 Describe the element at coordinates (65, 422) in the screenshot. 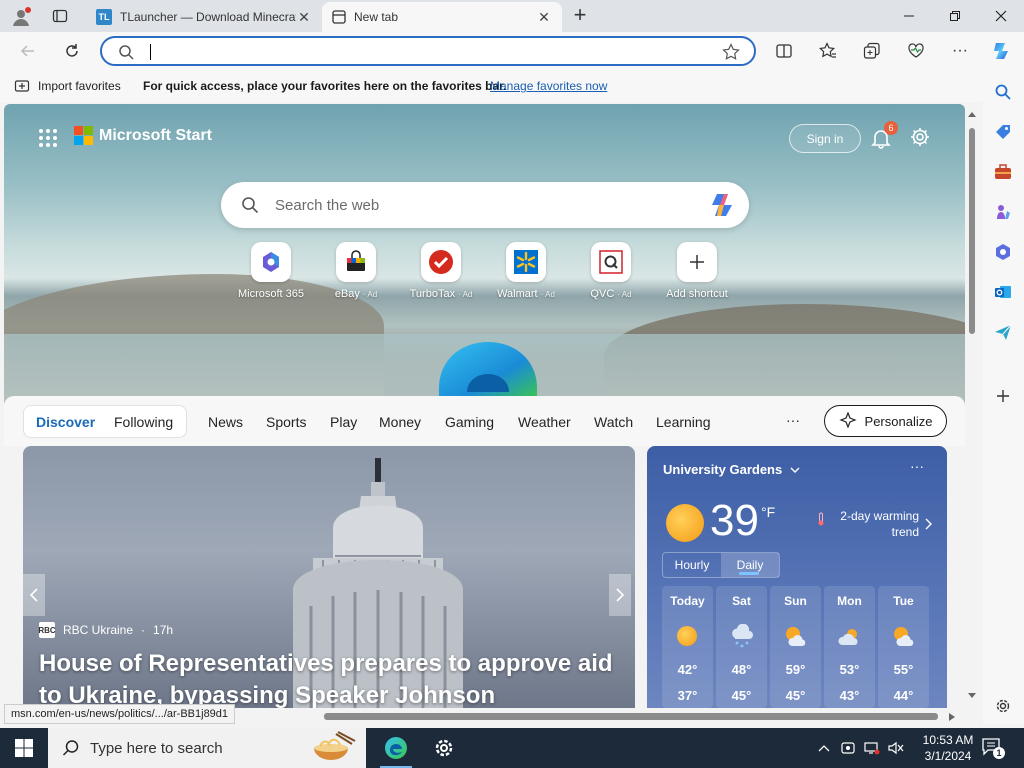

I see `tab-discover: Discover` at that location.